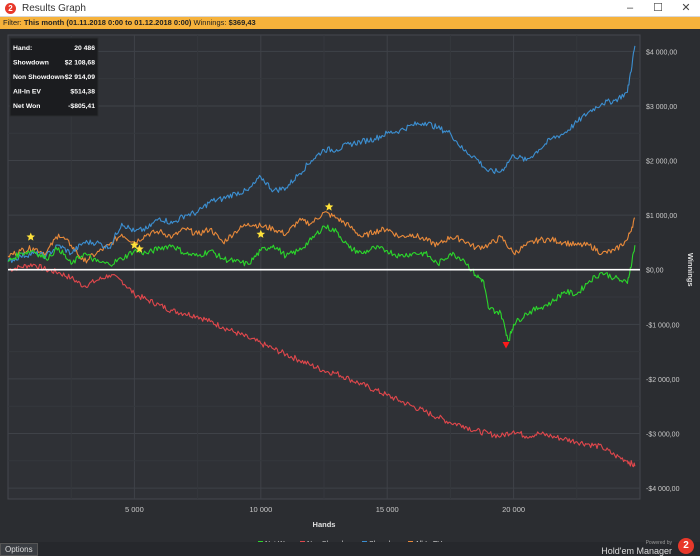 The image size is (700, 556). I want to click on maximize-button: ☐, so click(658, 8).